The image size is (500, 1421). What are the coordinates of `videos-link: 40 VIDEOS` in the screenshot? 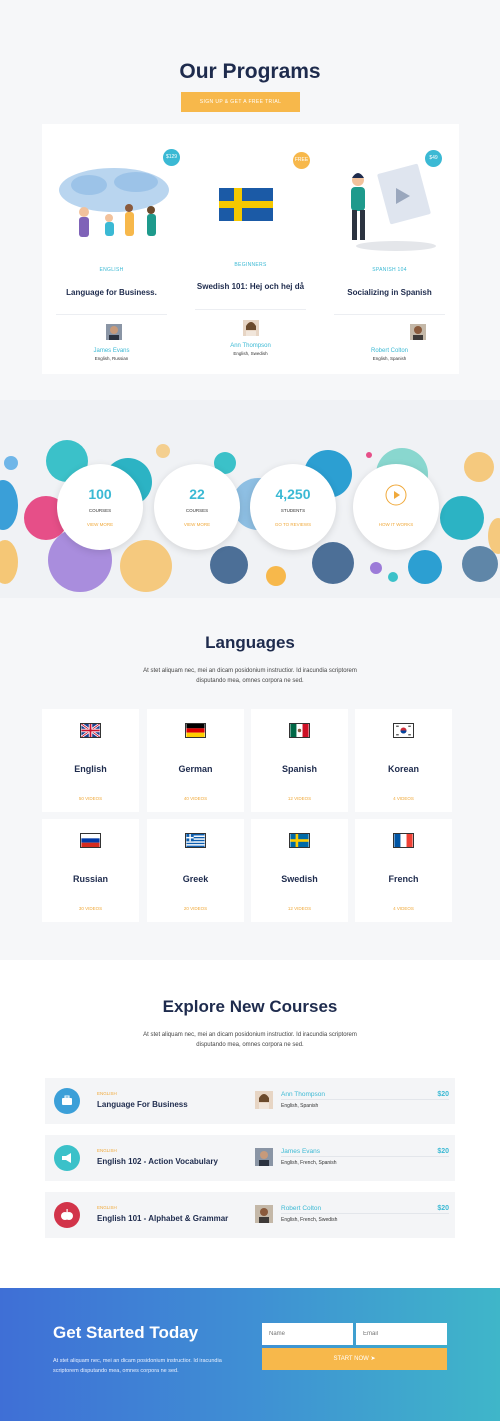 It's located at (195, 798).